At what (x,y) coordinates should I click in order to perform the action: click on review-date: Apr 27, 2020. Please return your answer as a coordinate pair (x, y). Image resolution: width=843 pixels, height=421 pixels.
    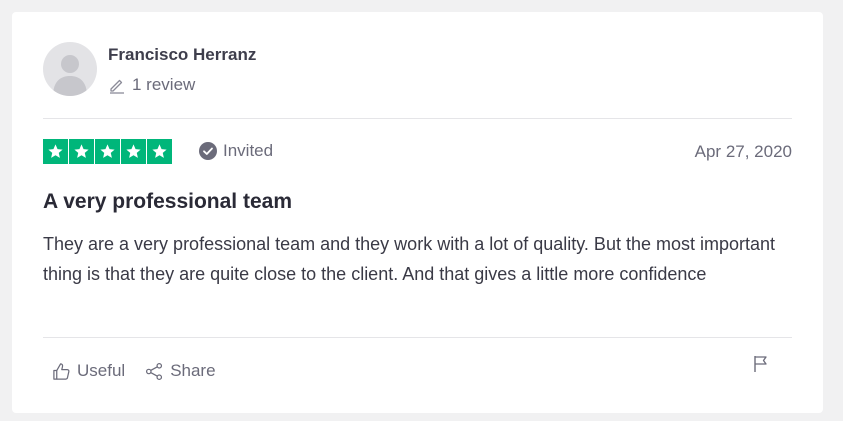
    Looking at the image, I should click on (743, 151).